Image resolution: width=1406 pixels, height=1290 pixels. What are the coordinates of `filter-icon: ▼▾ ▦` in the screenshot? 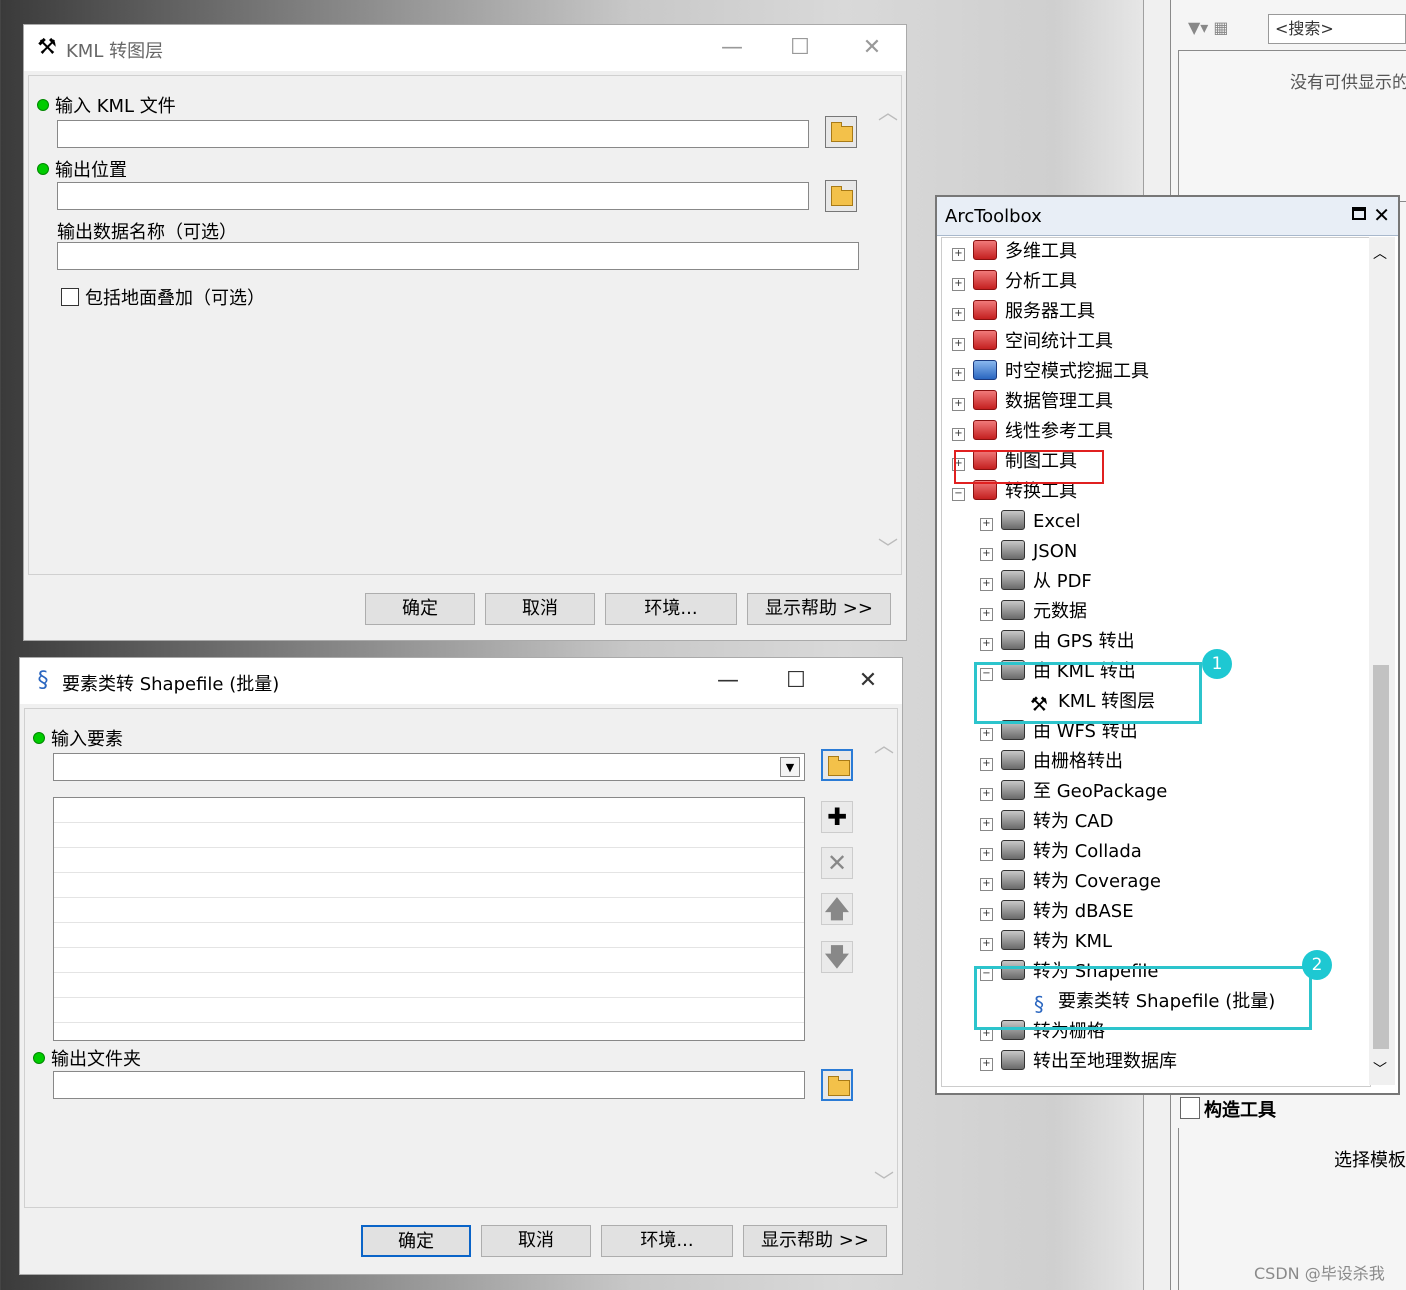 It's located at (1208, 27).